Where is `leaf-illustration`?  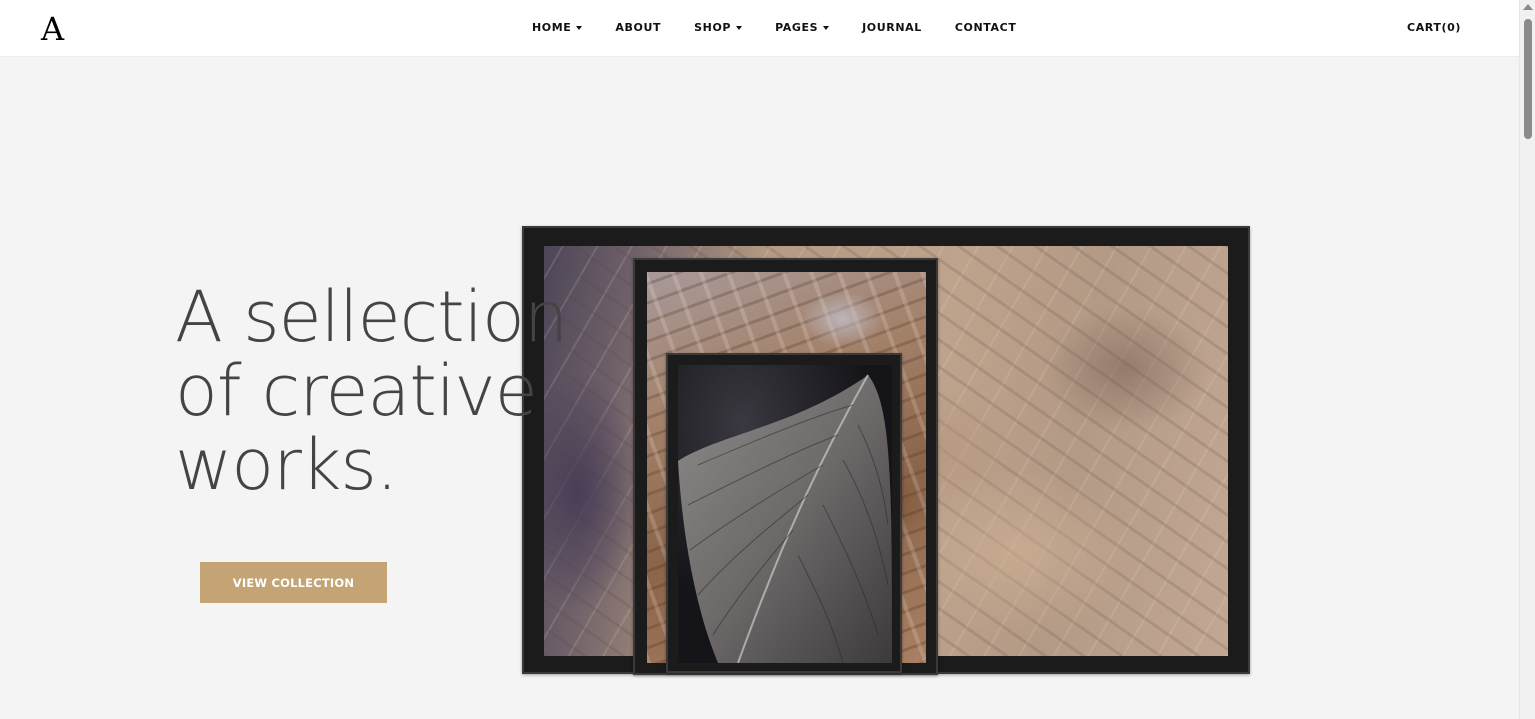 leaf-illustration is located at coordinates (785, 514).